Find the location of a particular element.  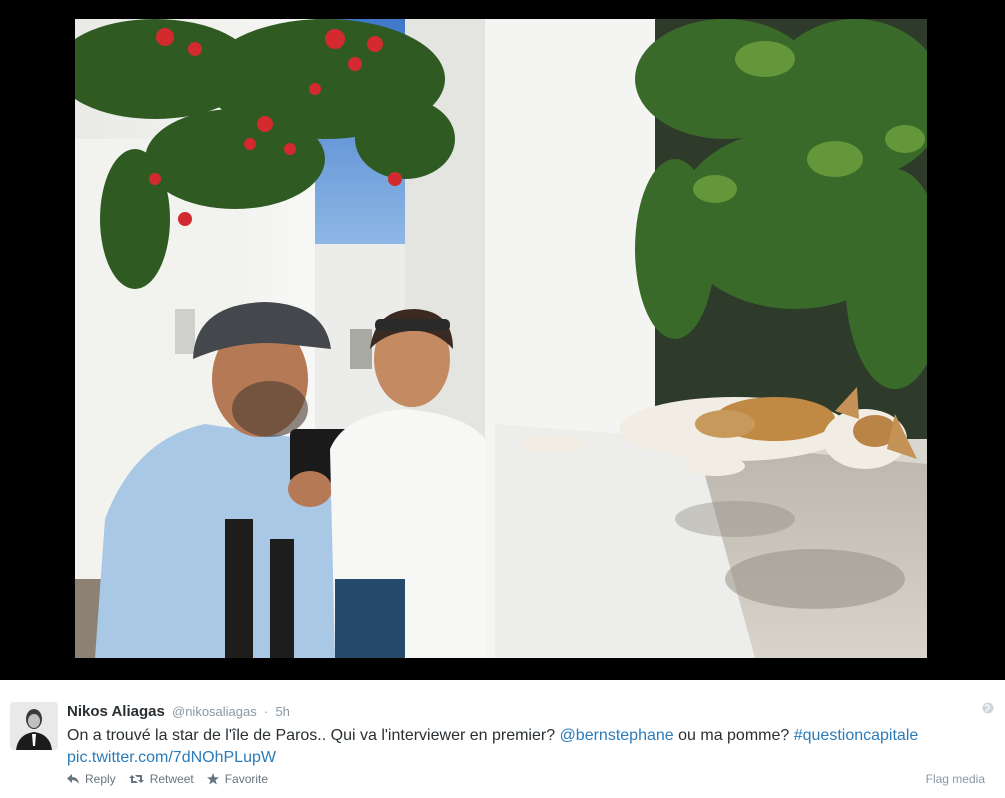

tweet-header: Nikos Aliagas @nikosaliagas · 5h is located at coordinates (178, 712).